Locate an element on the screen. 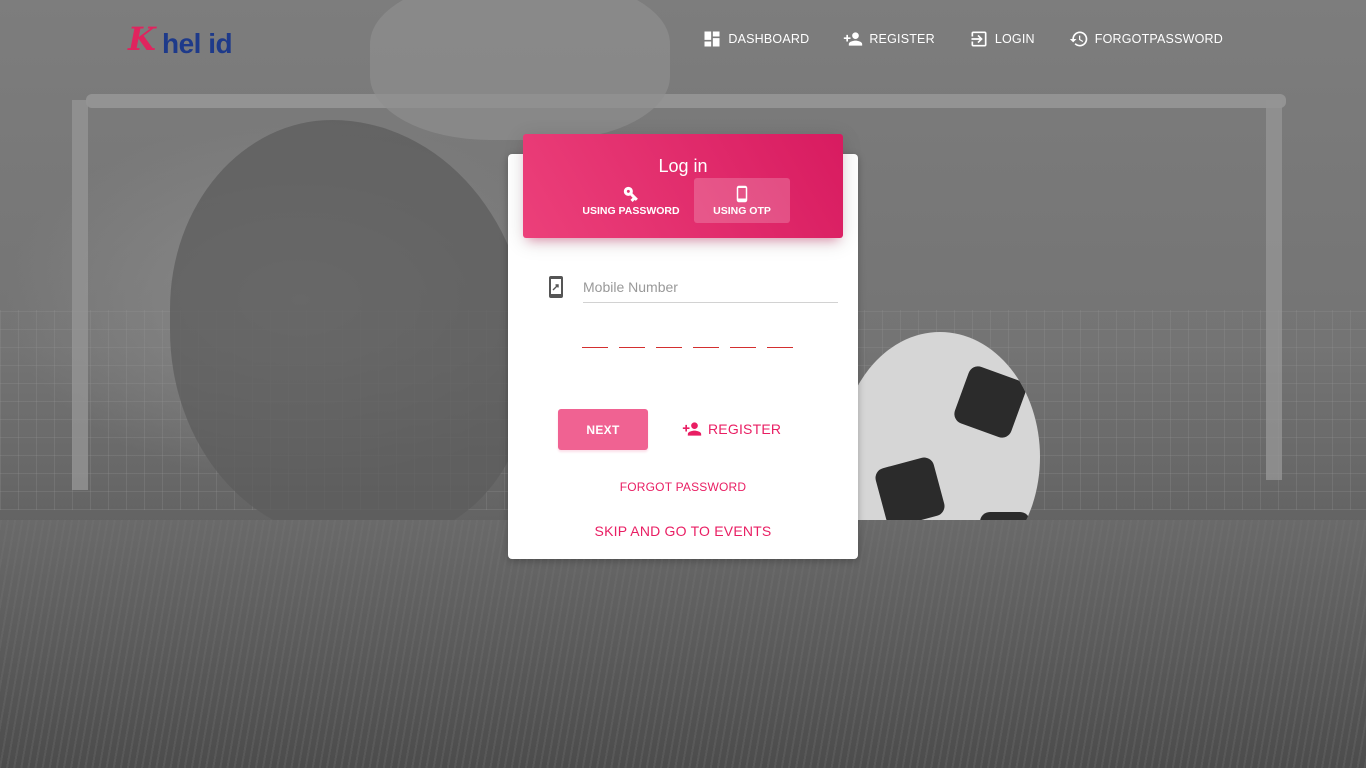 This screenshot has width=1366, height=768. key-icon is located at coordinates (630, 194).